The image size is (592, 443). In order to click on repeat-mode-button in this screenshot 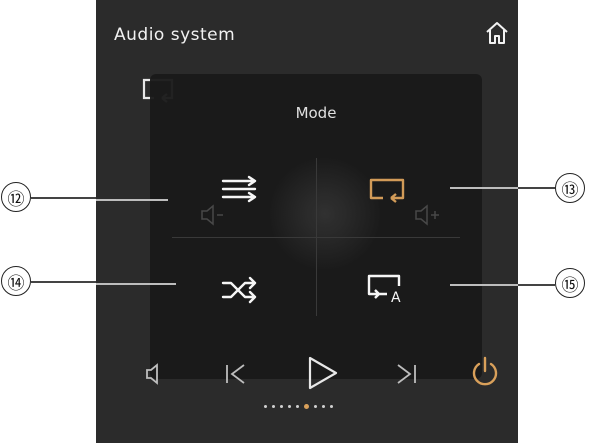, I will do `click(387, 190)`.